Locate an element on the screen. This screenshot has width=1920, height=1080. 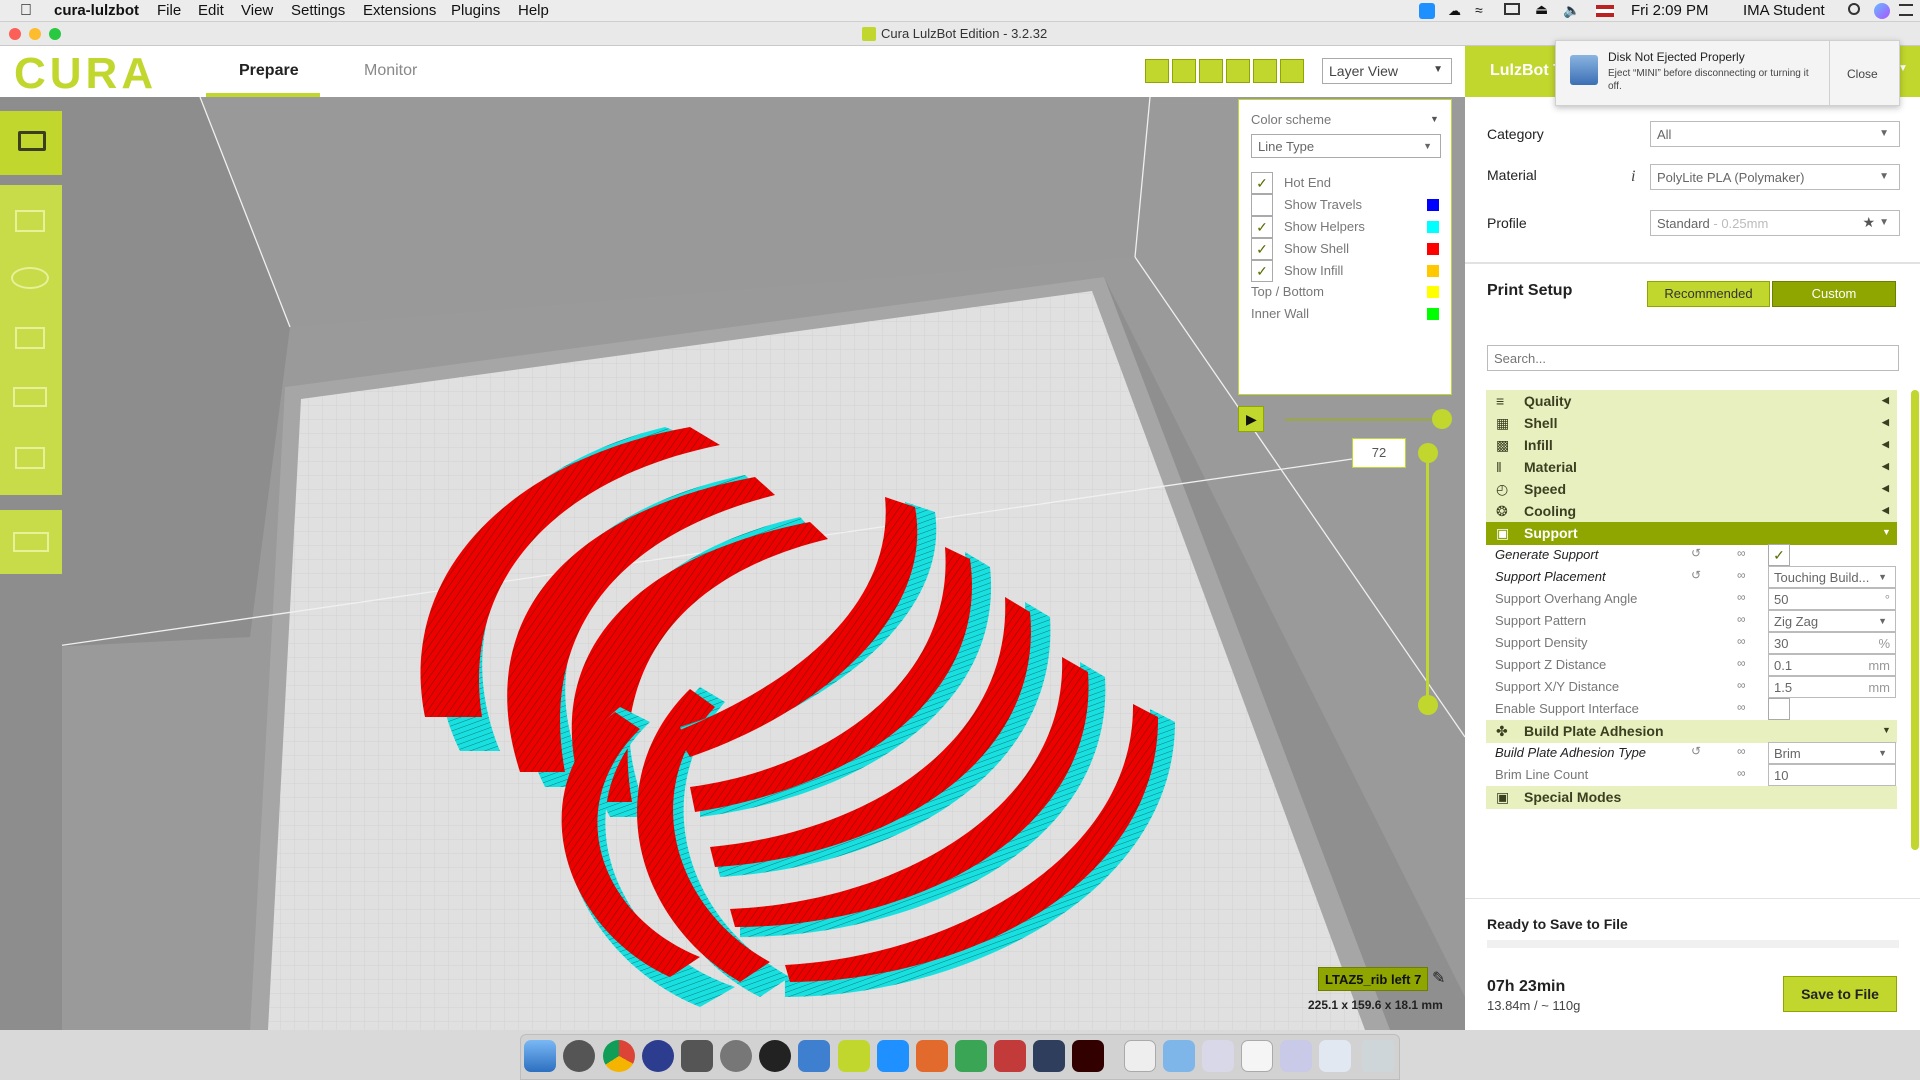
settings-section-speed: ◴ Speed ◀ is located at coordinates (1691, 489).